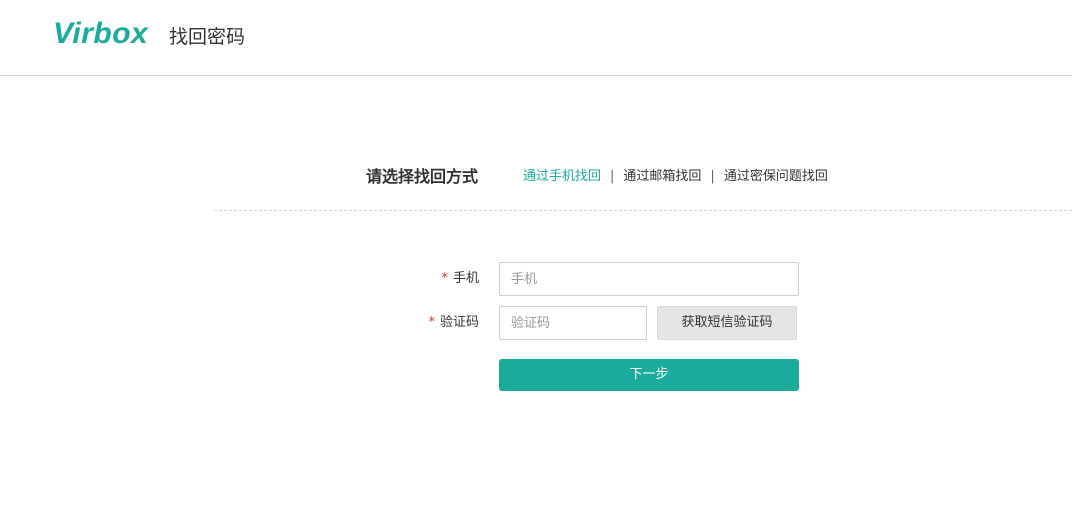 This screenshot has width=1072, height=511. I want to click on virbox-logo: Virbox, so click(100, 34).